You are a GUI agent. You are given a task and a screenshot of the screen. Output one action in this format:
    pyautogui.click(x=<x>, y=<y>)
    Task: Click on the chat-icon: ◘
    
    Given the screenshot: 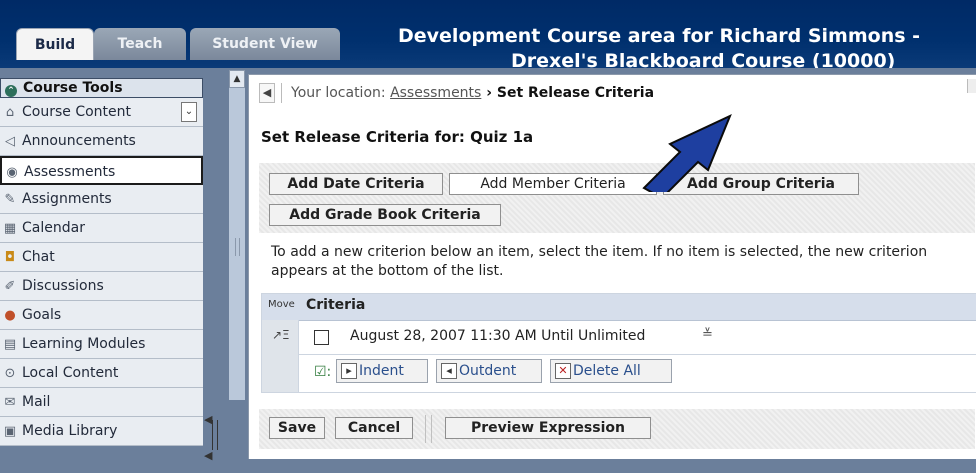 What is the action you would take?
    pyautogui.click(x=10, y=257)
    